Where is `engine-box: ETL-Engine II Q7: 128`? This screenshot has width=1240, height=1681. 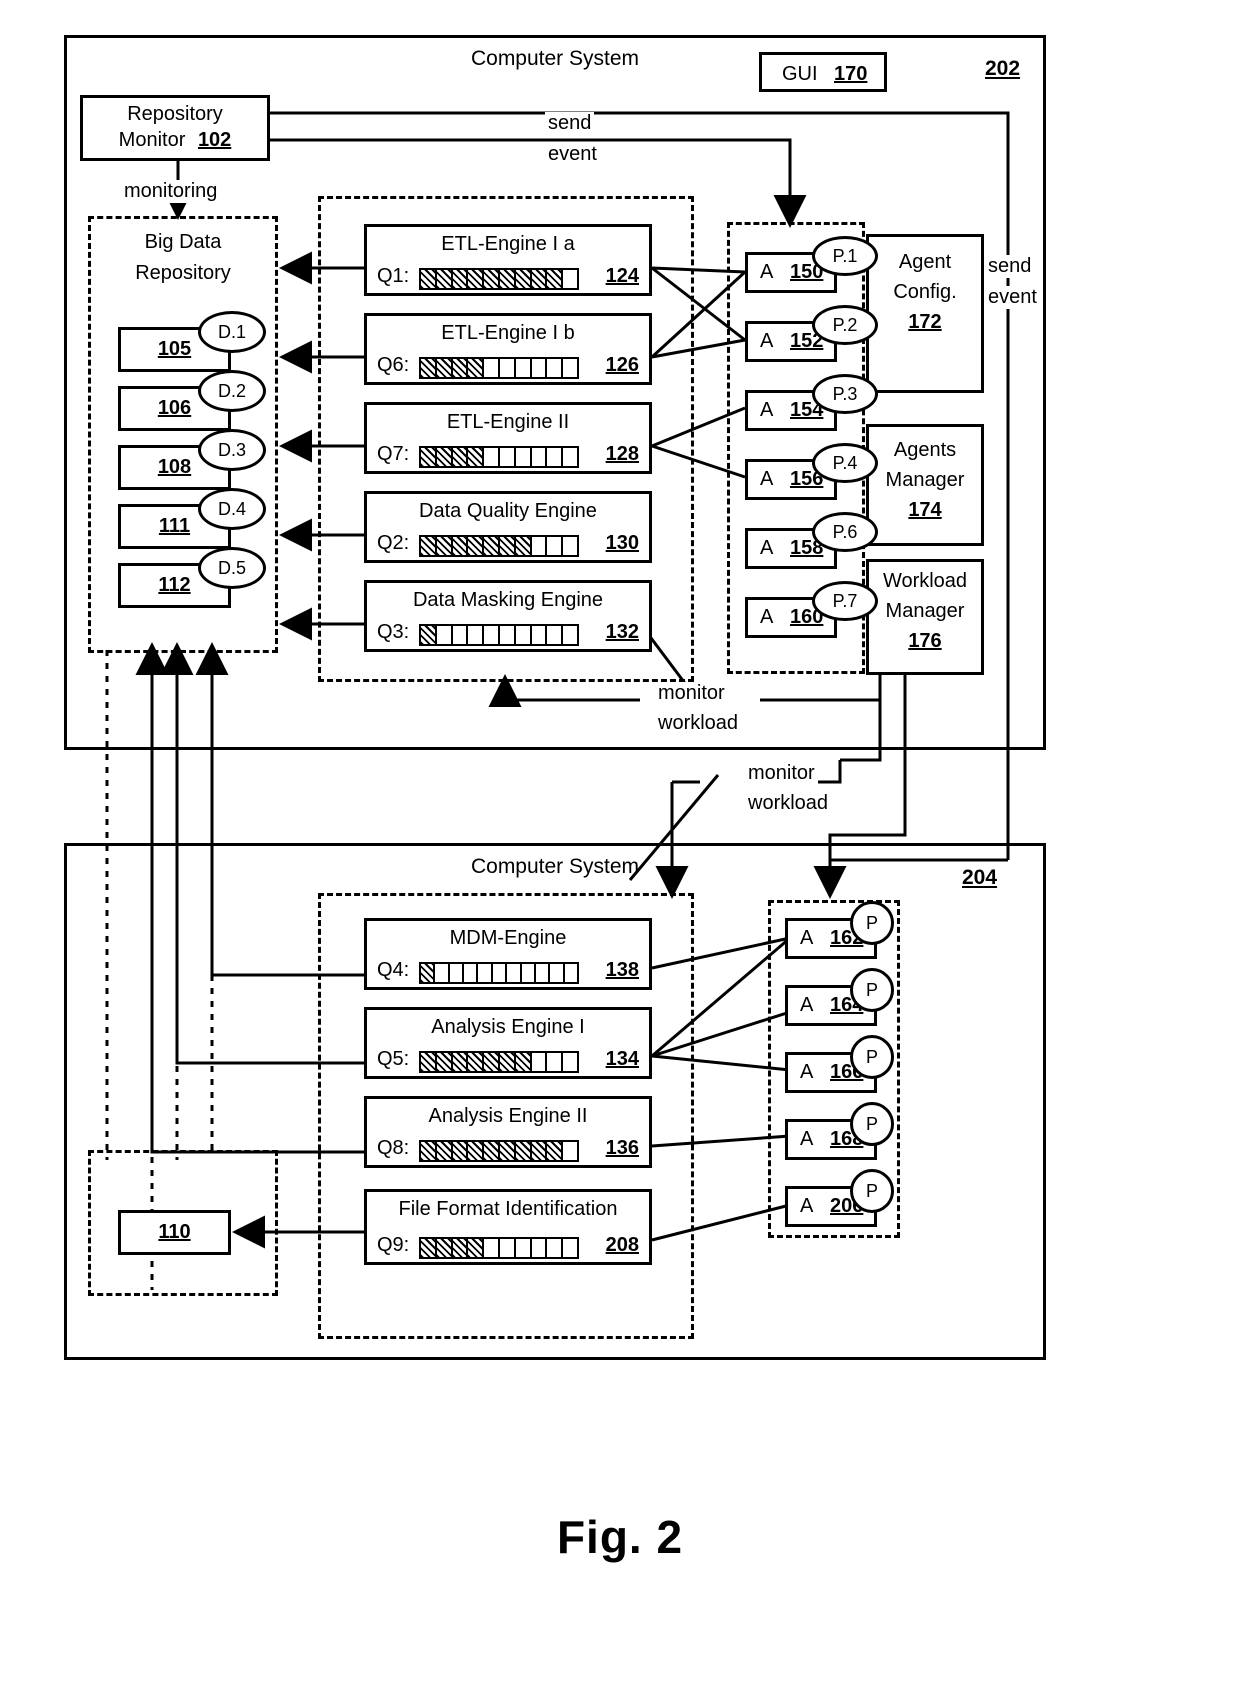 engine-box: ETL-Engine II Q7: 128 is located at coordinates (508, 438).